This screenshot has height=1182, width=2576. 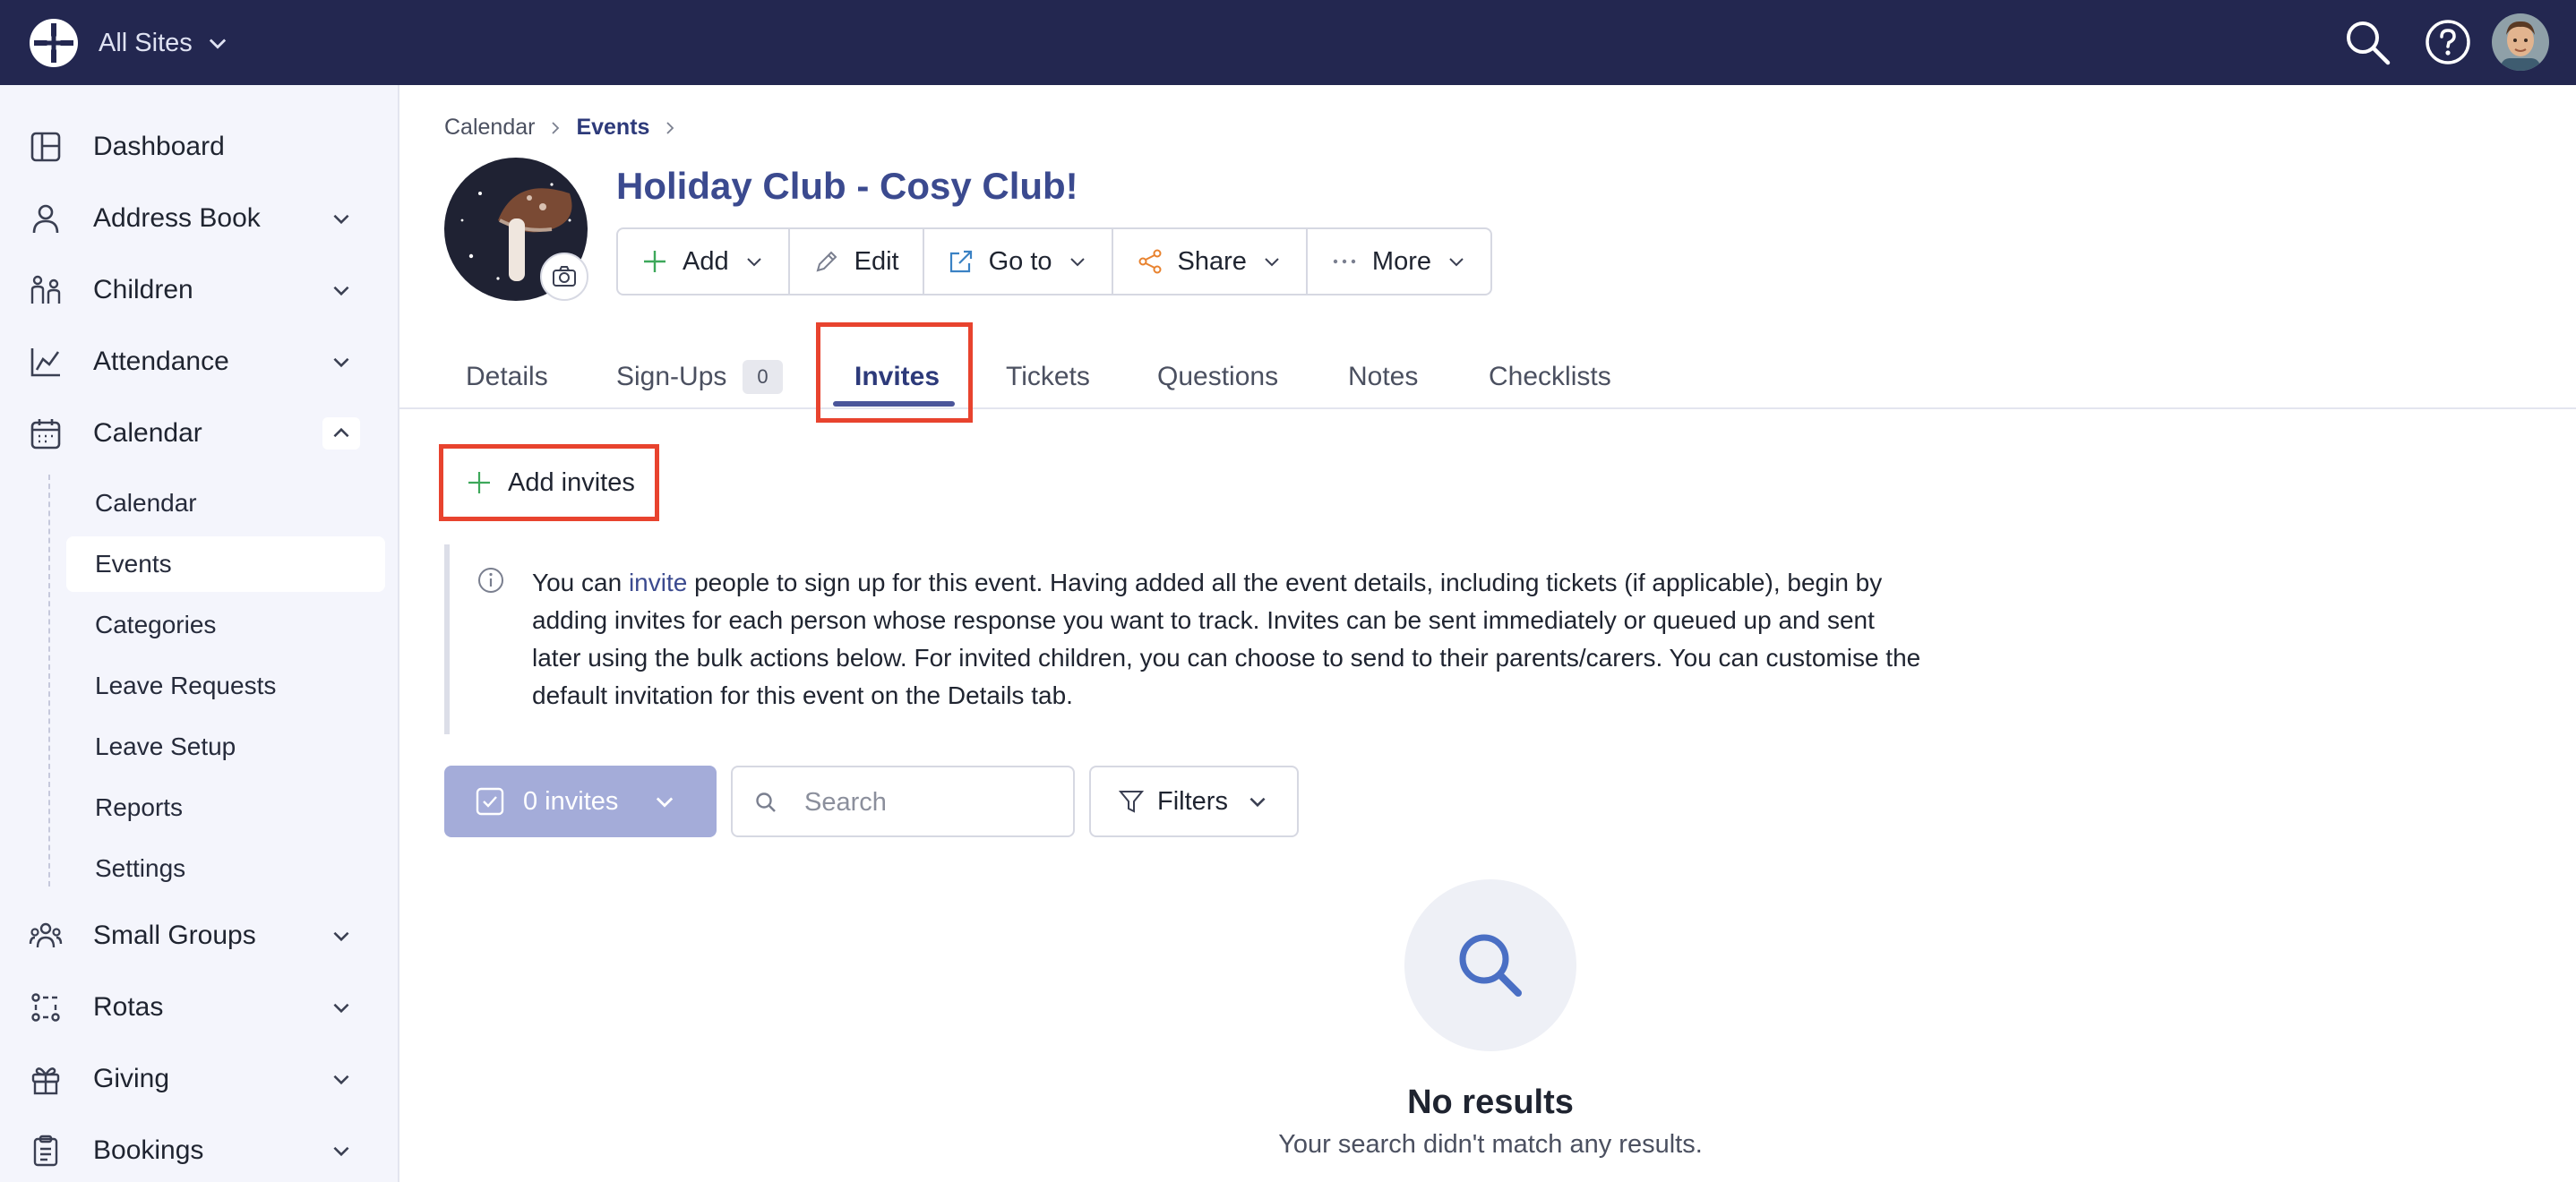 I want to click on sidebar-subitem-label: Categories, so click(x=156, y=624).